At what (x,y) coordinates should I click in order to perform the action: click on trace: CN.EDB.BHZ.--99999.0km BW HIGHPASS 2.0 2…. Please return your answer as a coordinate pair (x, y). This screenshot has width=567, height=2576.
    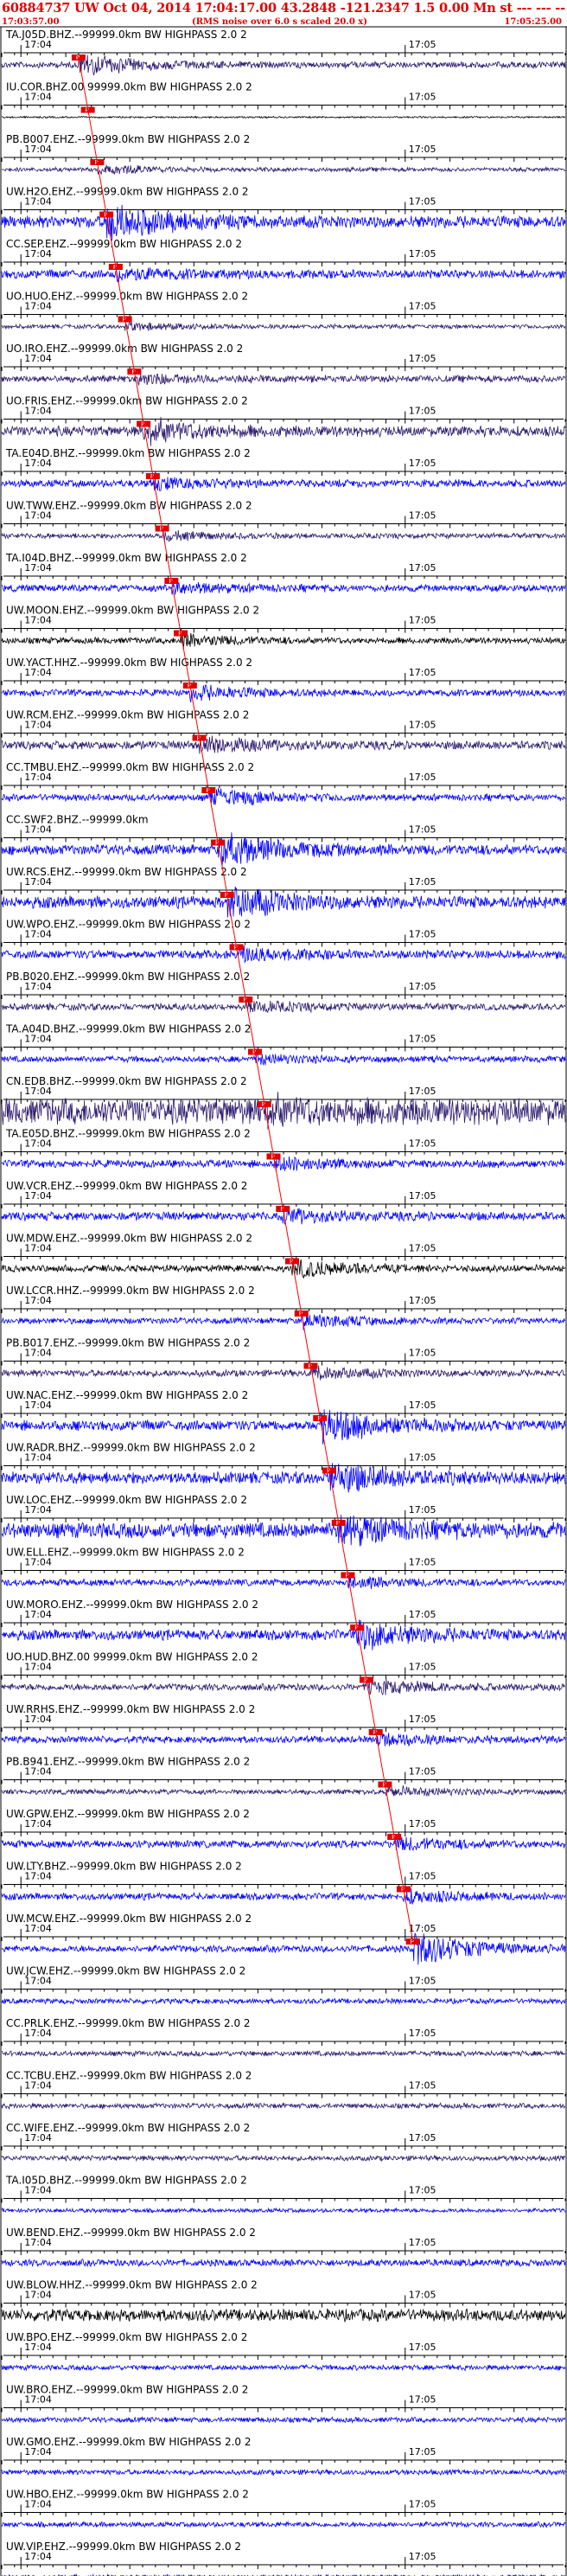
    Looking at the image, I should click on (283, 1102).